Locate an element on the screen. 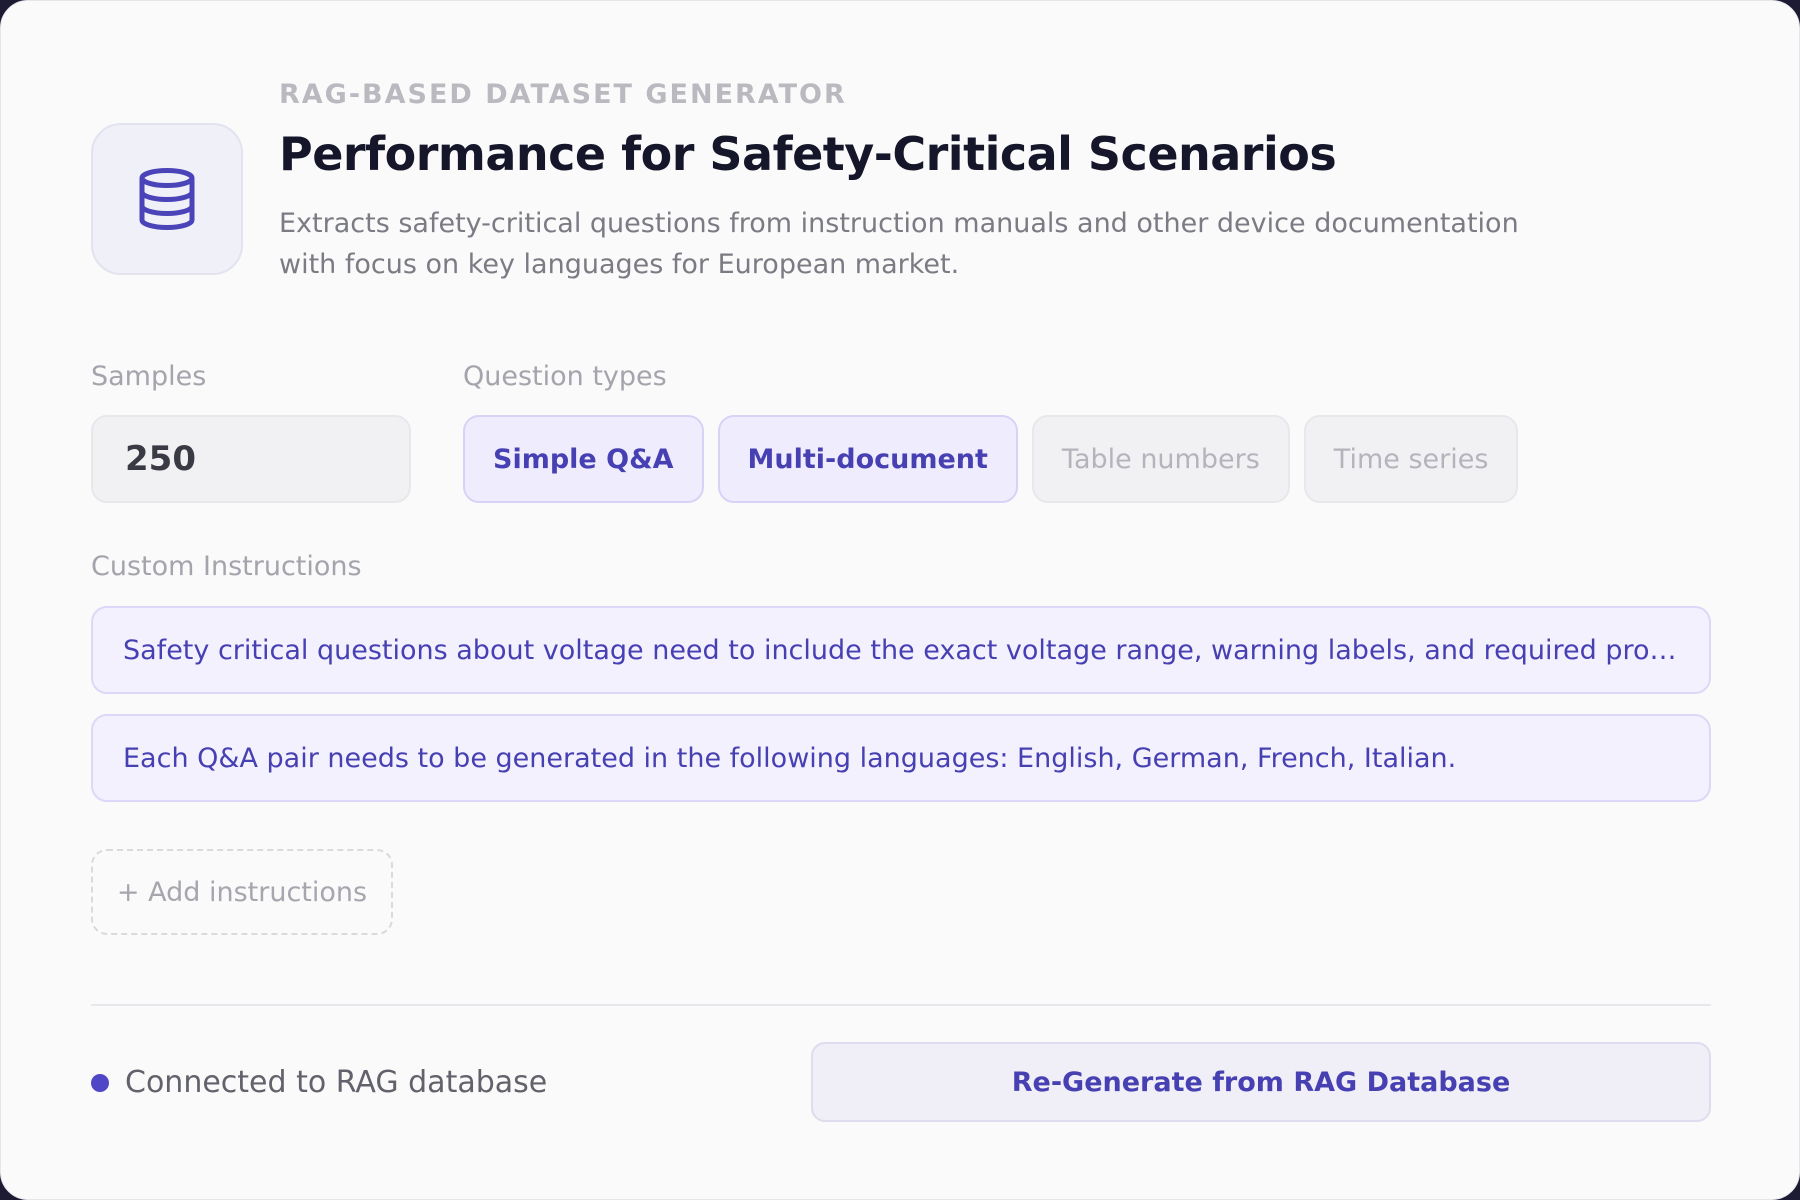 The height and width of the screenshot is (1200, 1800). samples-label: Samples is located at coordinates (149, 376).